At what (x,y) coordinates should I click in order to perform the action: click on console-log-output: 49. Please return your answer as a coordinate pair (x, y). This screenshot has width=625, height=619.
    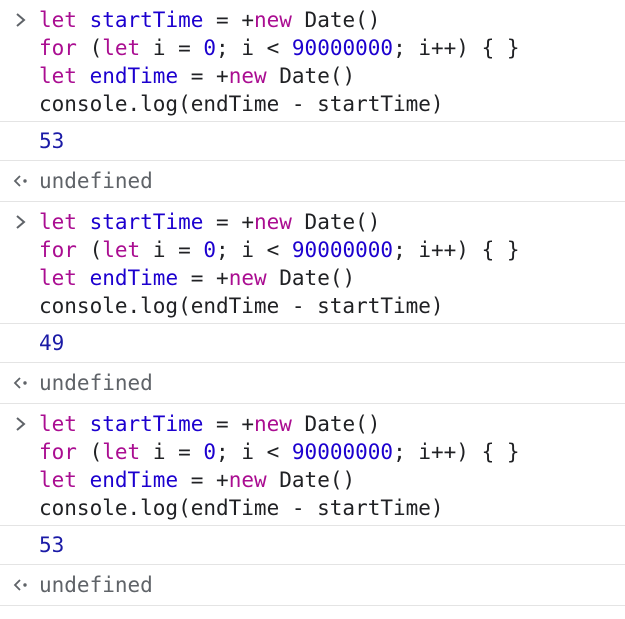
    Looking at the image, I should click on (312, 343).